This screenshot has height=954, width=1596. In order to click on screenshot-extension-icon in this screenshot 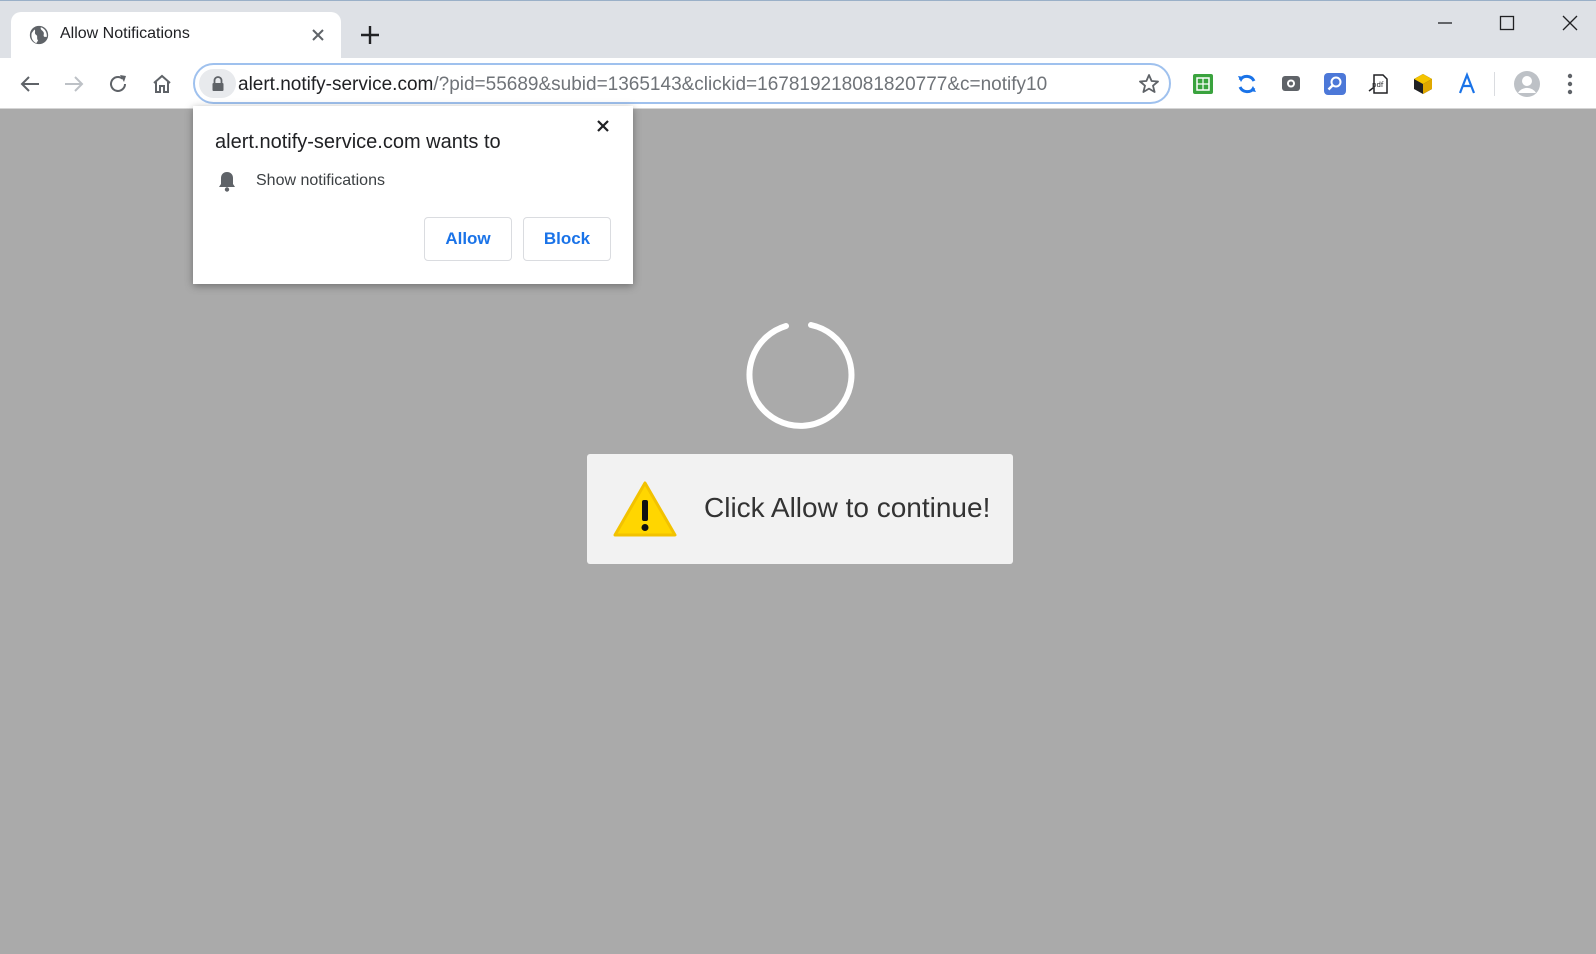, I will do `click(1291, 84)`.